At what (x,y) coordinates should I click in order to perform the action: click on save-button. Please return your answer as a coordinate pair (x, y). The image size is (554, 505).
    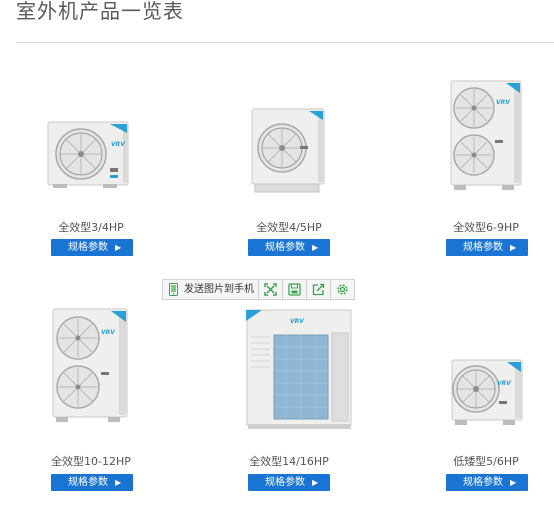
    Looking at the image, I should click on (294, 289).